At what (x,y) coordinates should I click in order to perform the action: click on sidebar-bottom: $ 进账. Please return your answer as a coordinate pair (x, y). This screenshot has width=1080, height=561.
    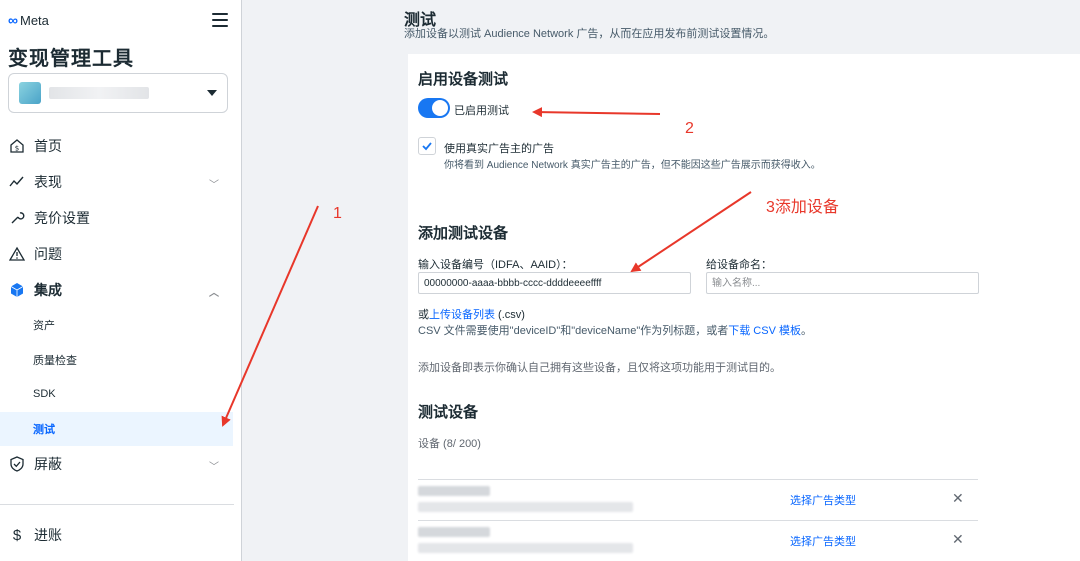
    Looking at the image, I should click on (120, 535).